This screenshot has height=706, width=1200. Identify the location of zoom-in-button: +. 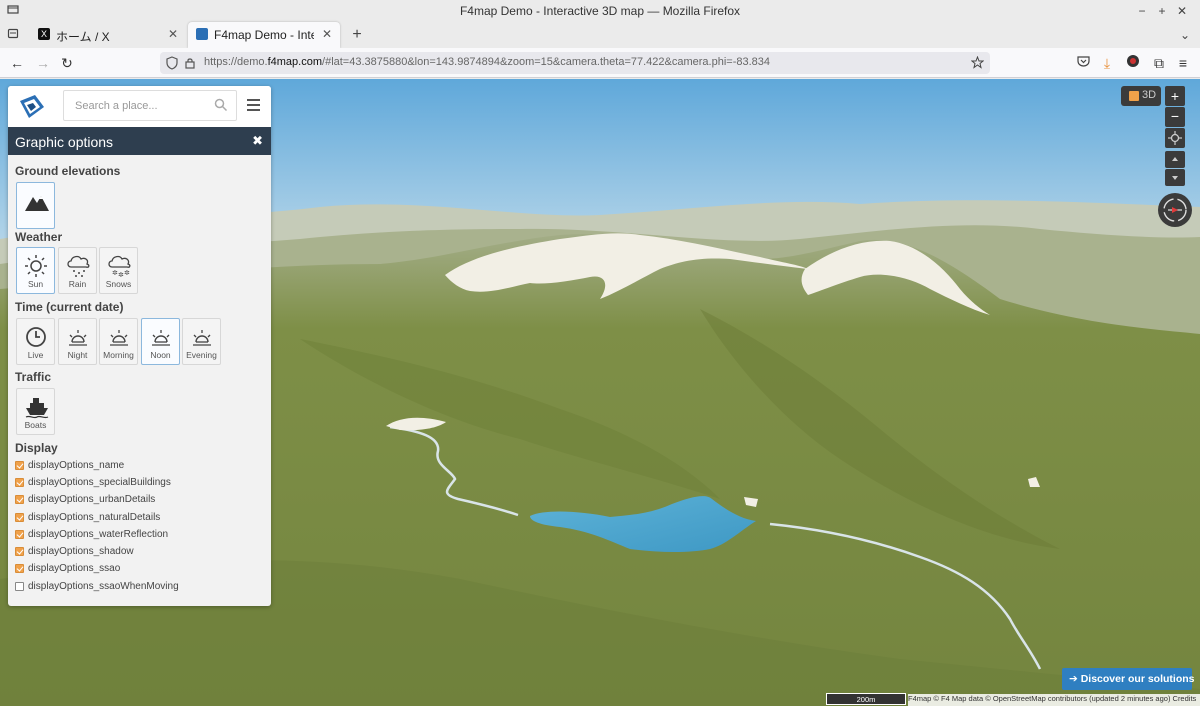
(1175, 96).